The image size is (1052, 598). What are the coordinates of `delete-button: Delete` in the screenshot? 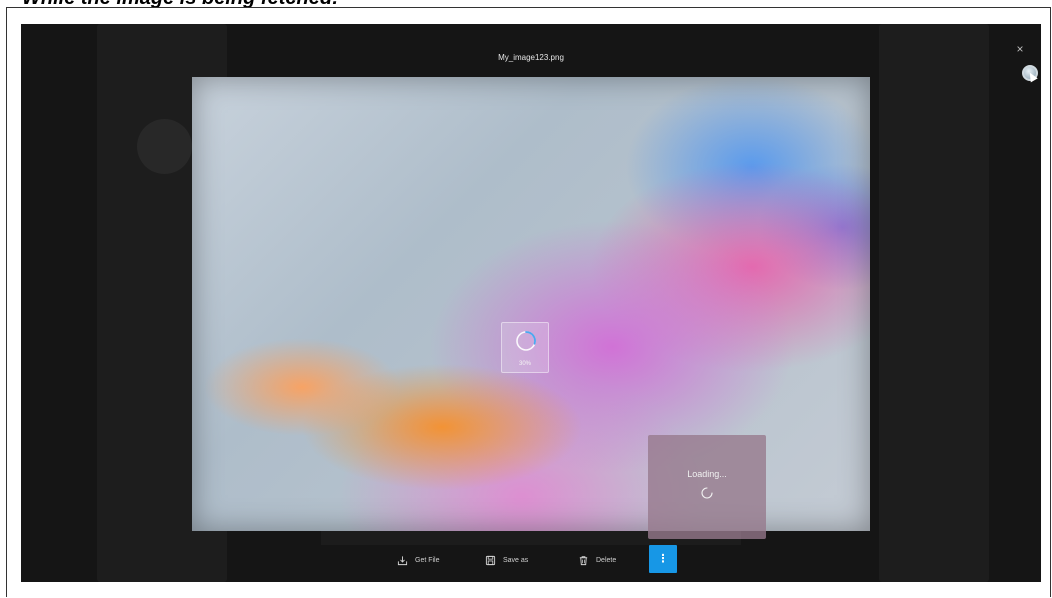 It's located at (597, 560).